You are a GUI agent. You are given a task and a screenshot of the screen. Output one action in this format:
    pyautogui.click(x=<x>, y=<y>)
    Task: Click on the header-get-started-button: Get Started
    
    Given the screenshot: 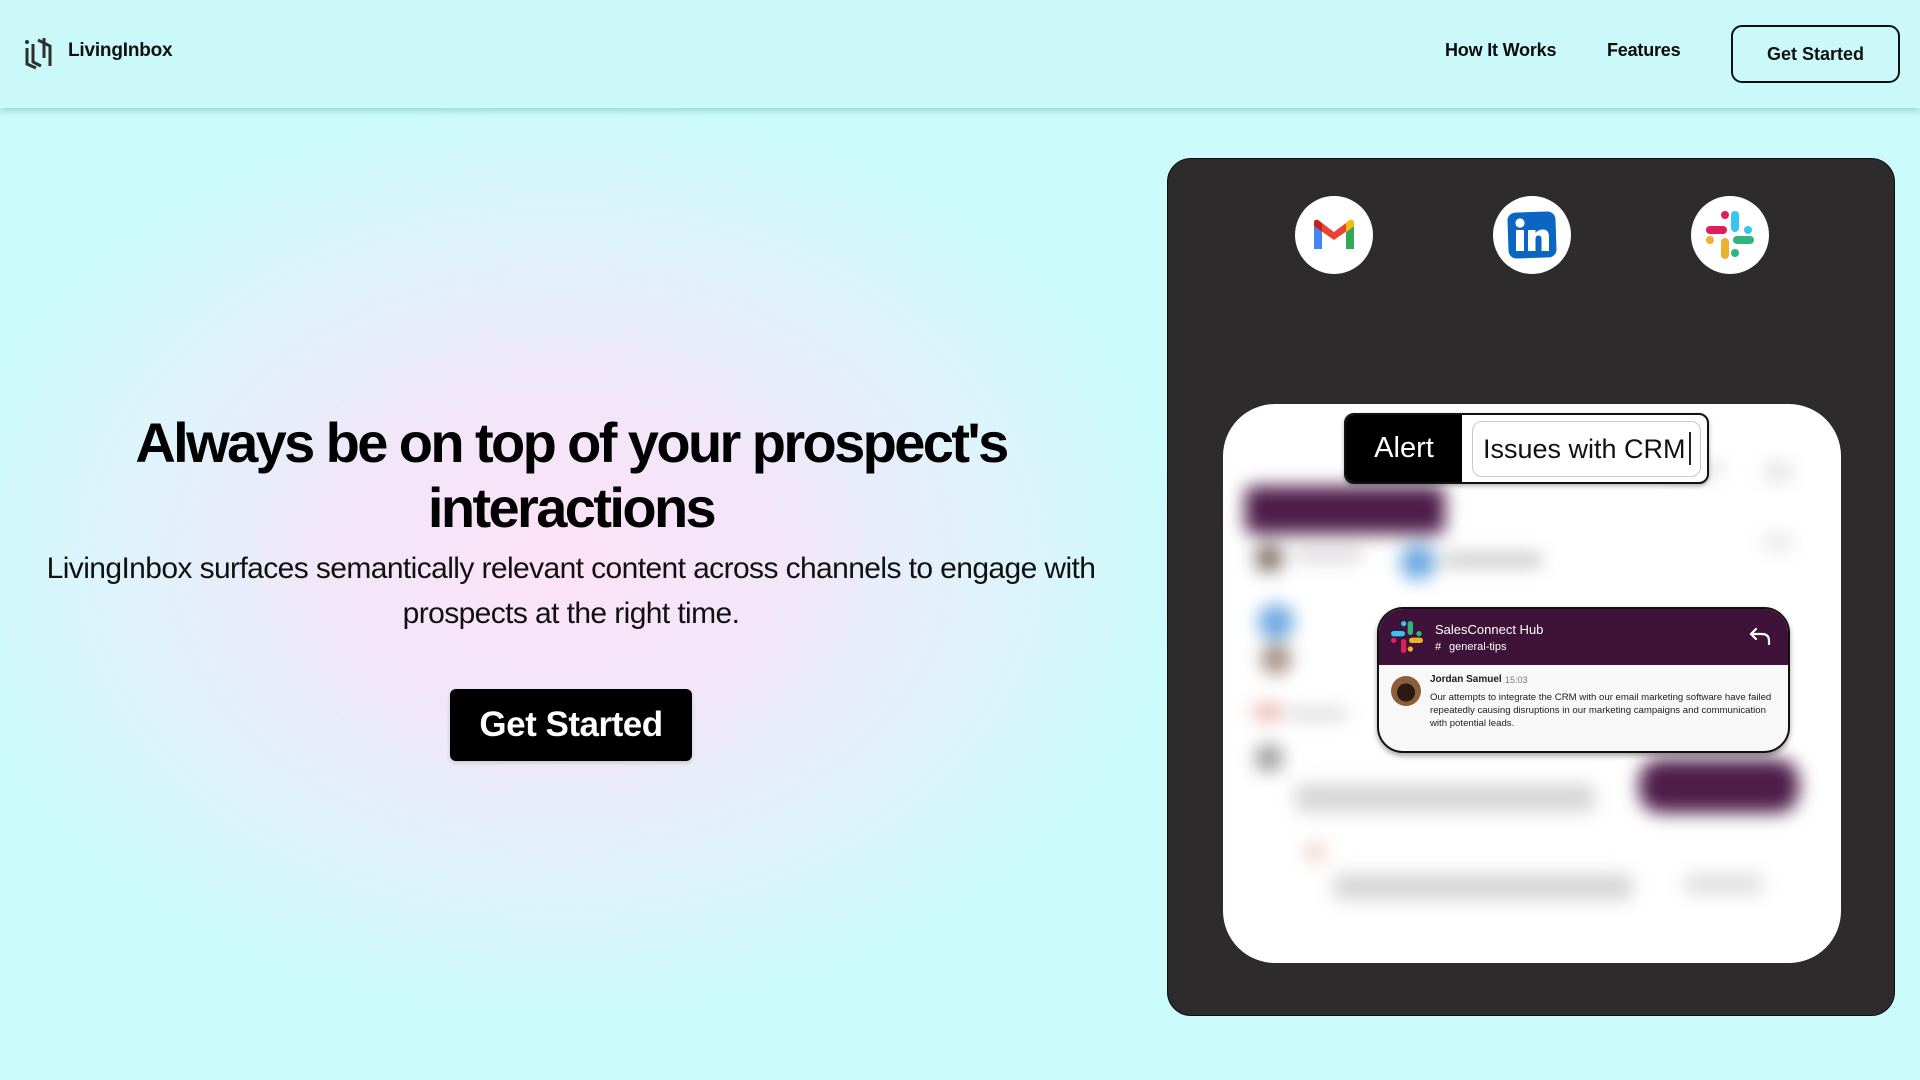 What is the action you would take?
    pyautogui.click(x=1815, y=54)
    